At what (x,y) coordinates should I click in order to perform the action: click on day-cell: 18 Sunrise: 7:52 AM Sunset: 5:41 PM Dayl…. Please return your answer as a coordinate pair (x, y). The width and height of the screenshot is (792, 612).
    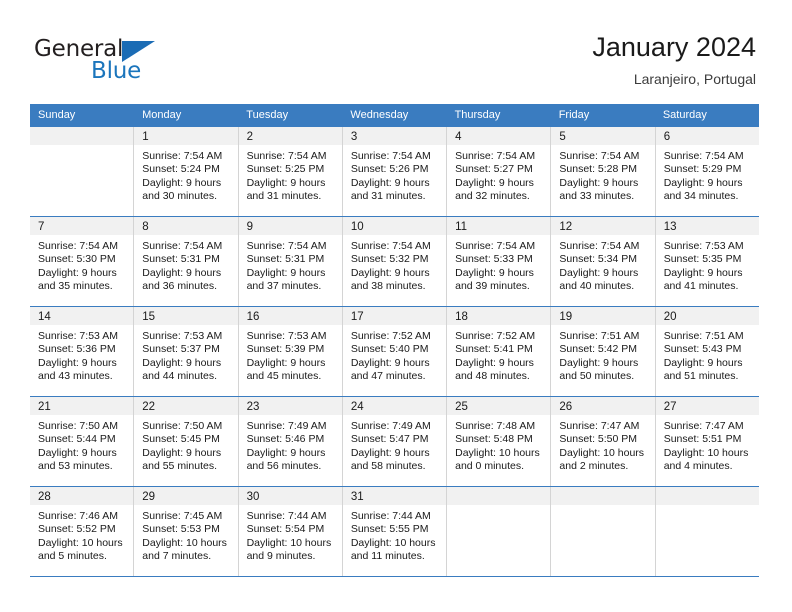
    Looking at the image, I should click on (499, 351).